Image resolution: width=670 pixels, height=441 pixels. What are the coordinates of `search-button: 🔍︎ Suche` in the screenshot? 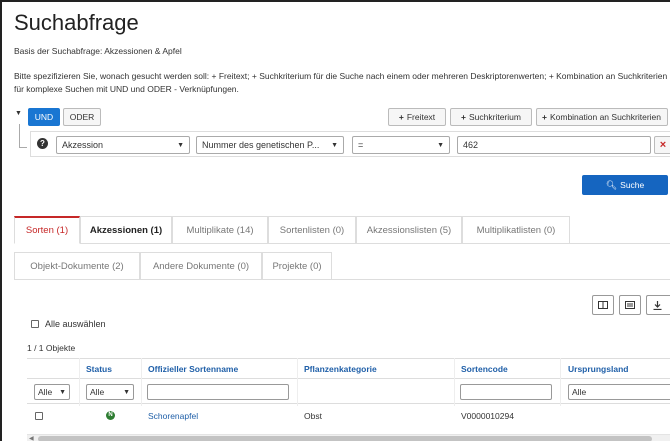 It's located at (625, 185).